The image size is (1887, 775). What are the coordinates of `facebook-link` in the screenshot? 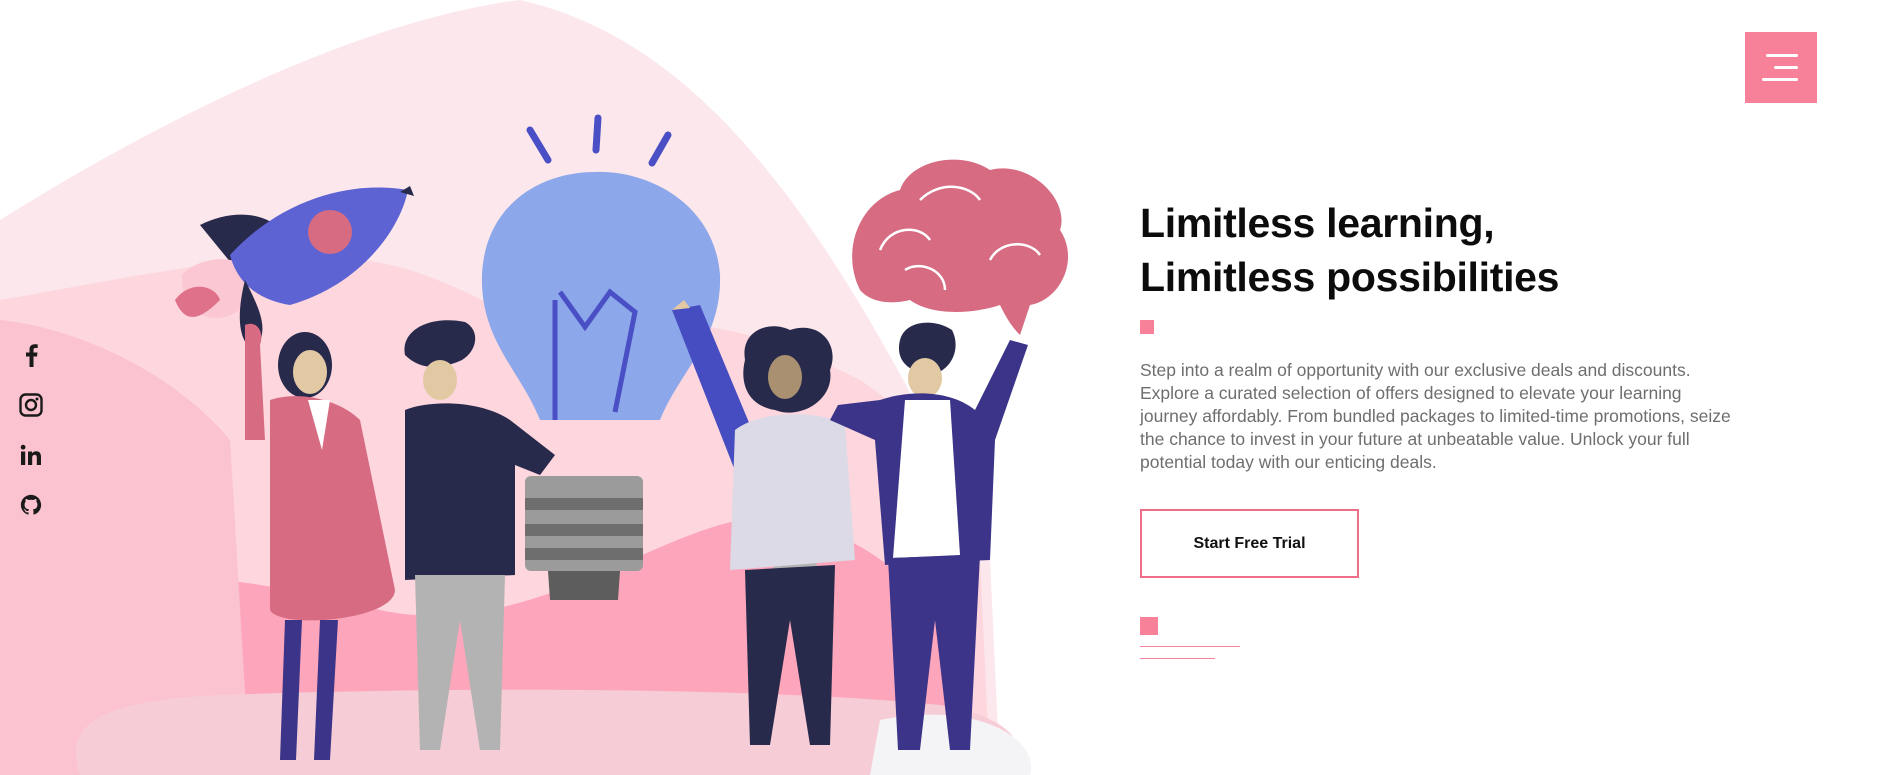 It's located at (31, 355).